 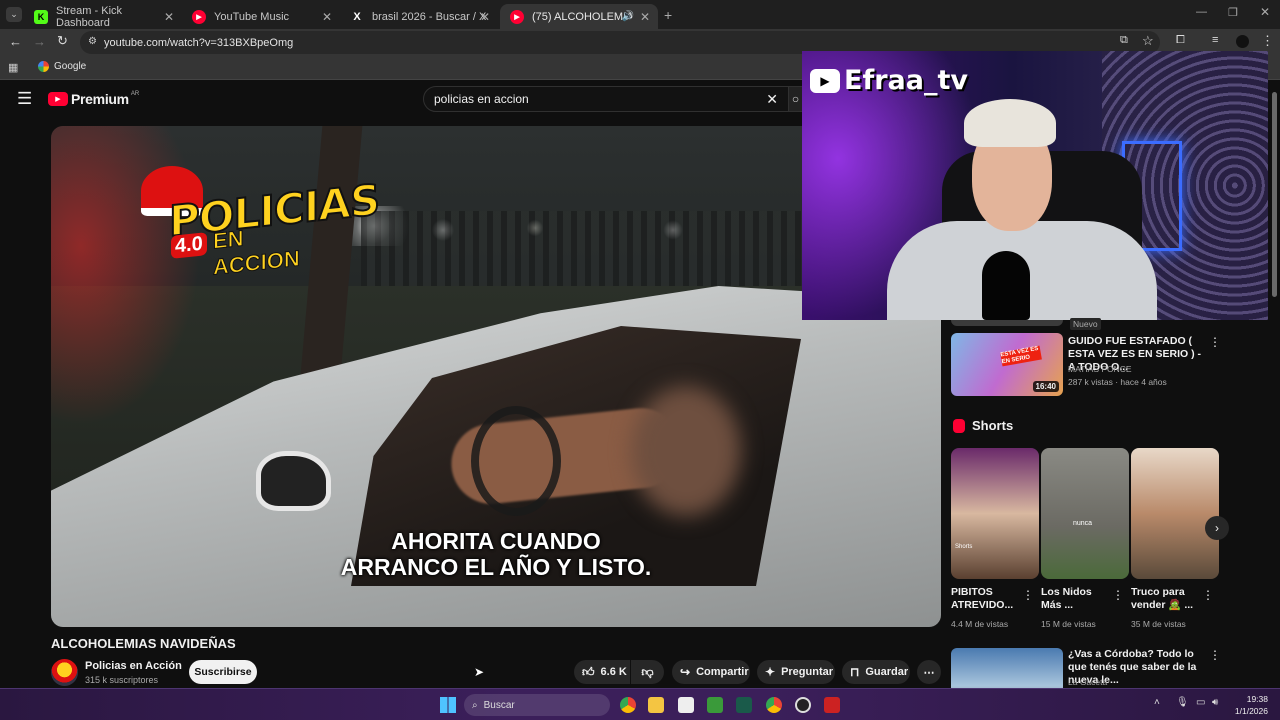 I want to click on bookmark-google: Google, so click(x=62, y=66).